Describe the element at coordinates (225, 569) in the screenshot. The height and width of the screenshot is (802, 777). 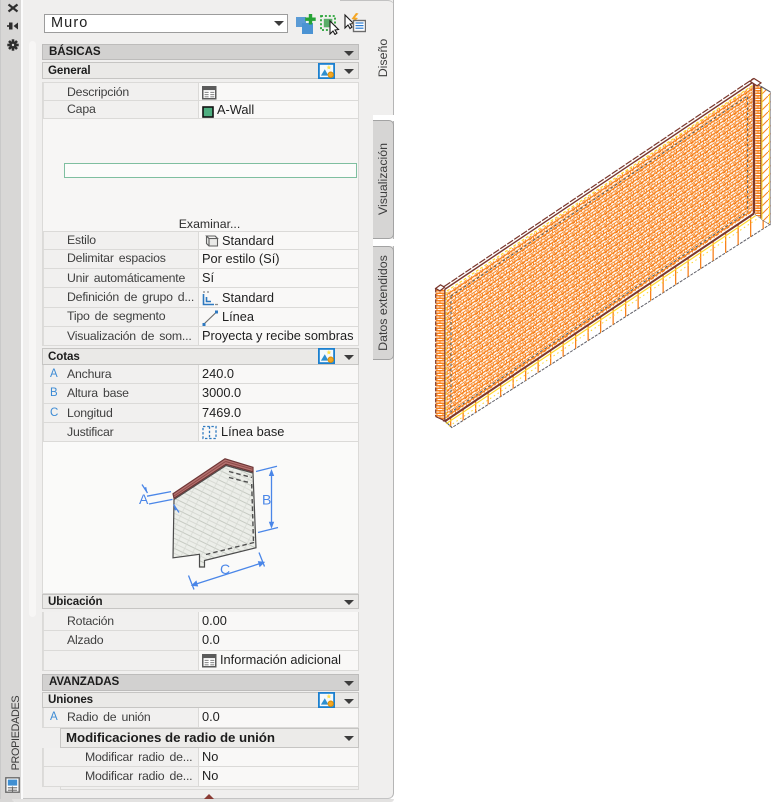
I see `svg-text: C` at that location.